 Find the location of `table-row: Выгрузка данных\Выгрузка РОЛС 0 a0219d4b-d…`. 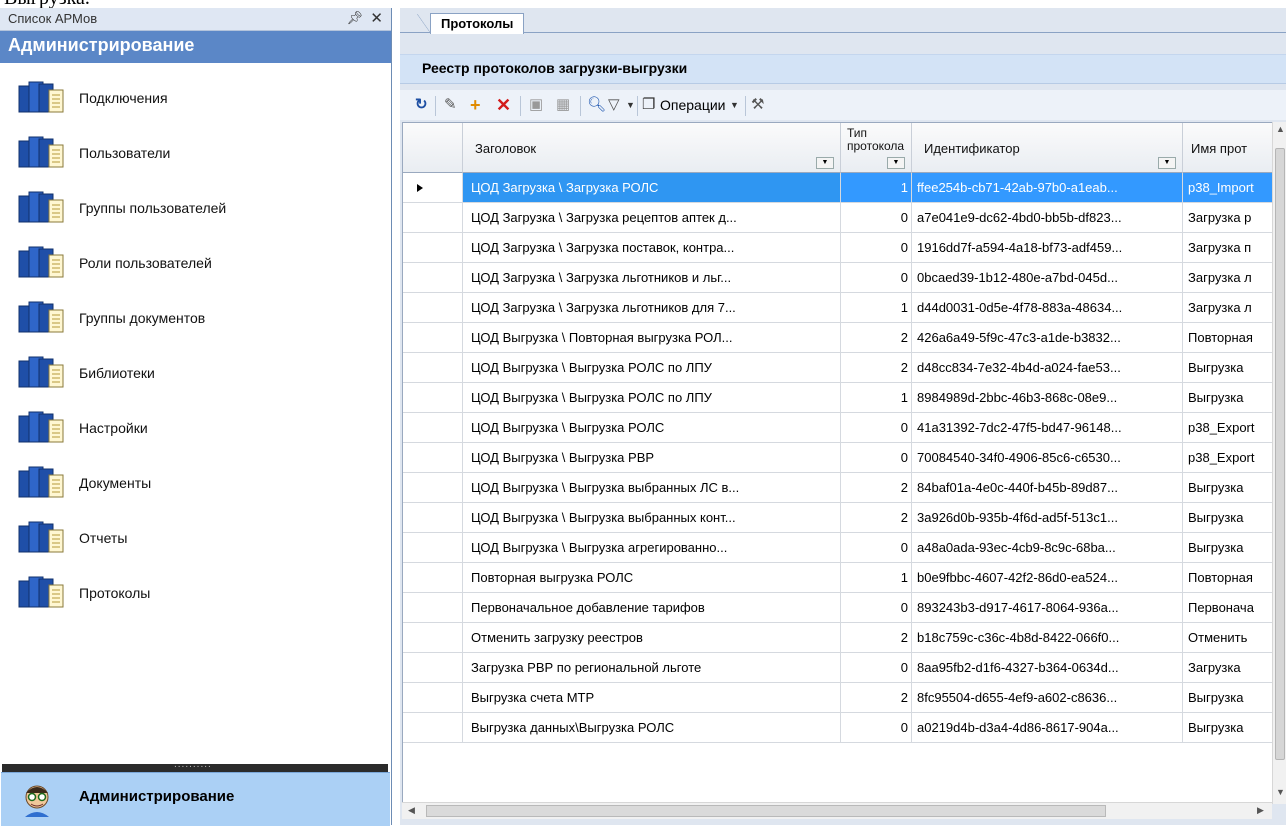

table-row: Выгрузка данных\Выгрузка РОЛС 0 a0219d4b-d… is located at coordinates (838, 728).